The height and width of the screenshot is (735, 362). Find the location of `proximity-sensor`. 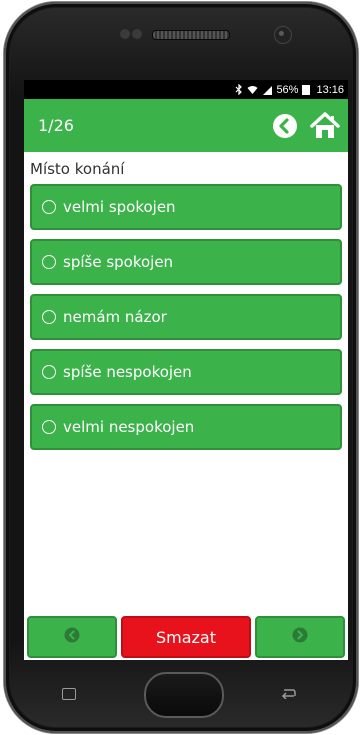

proximity-sensor is located at coordinates (125, 34).